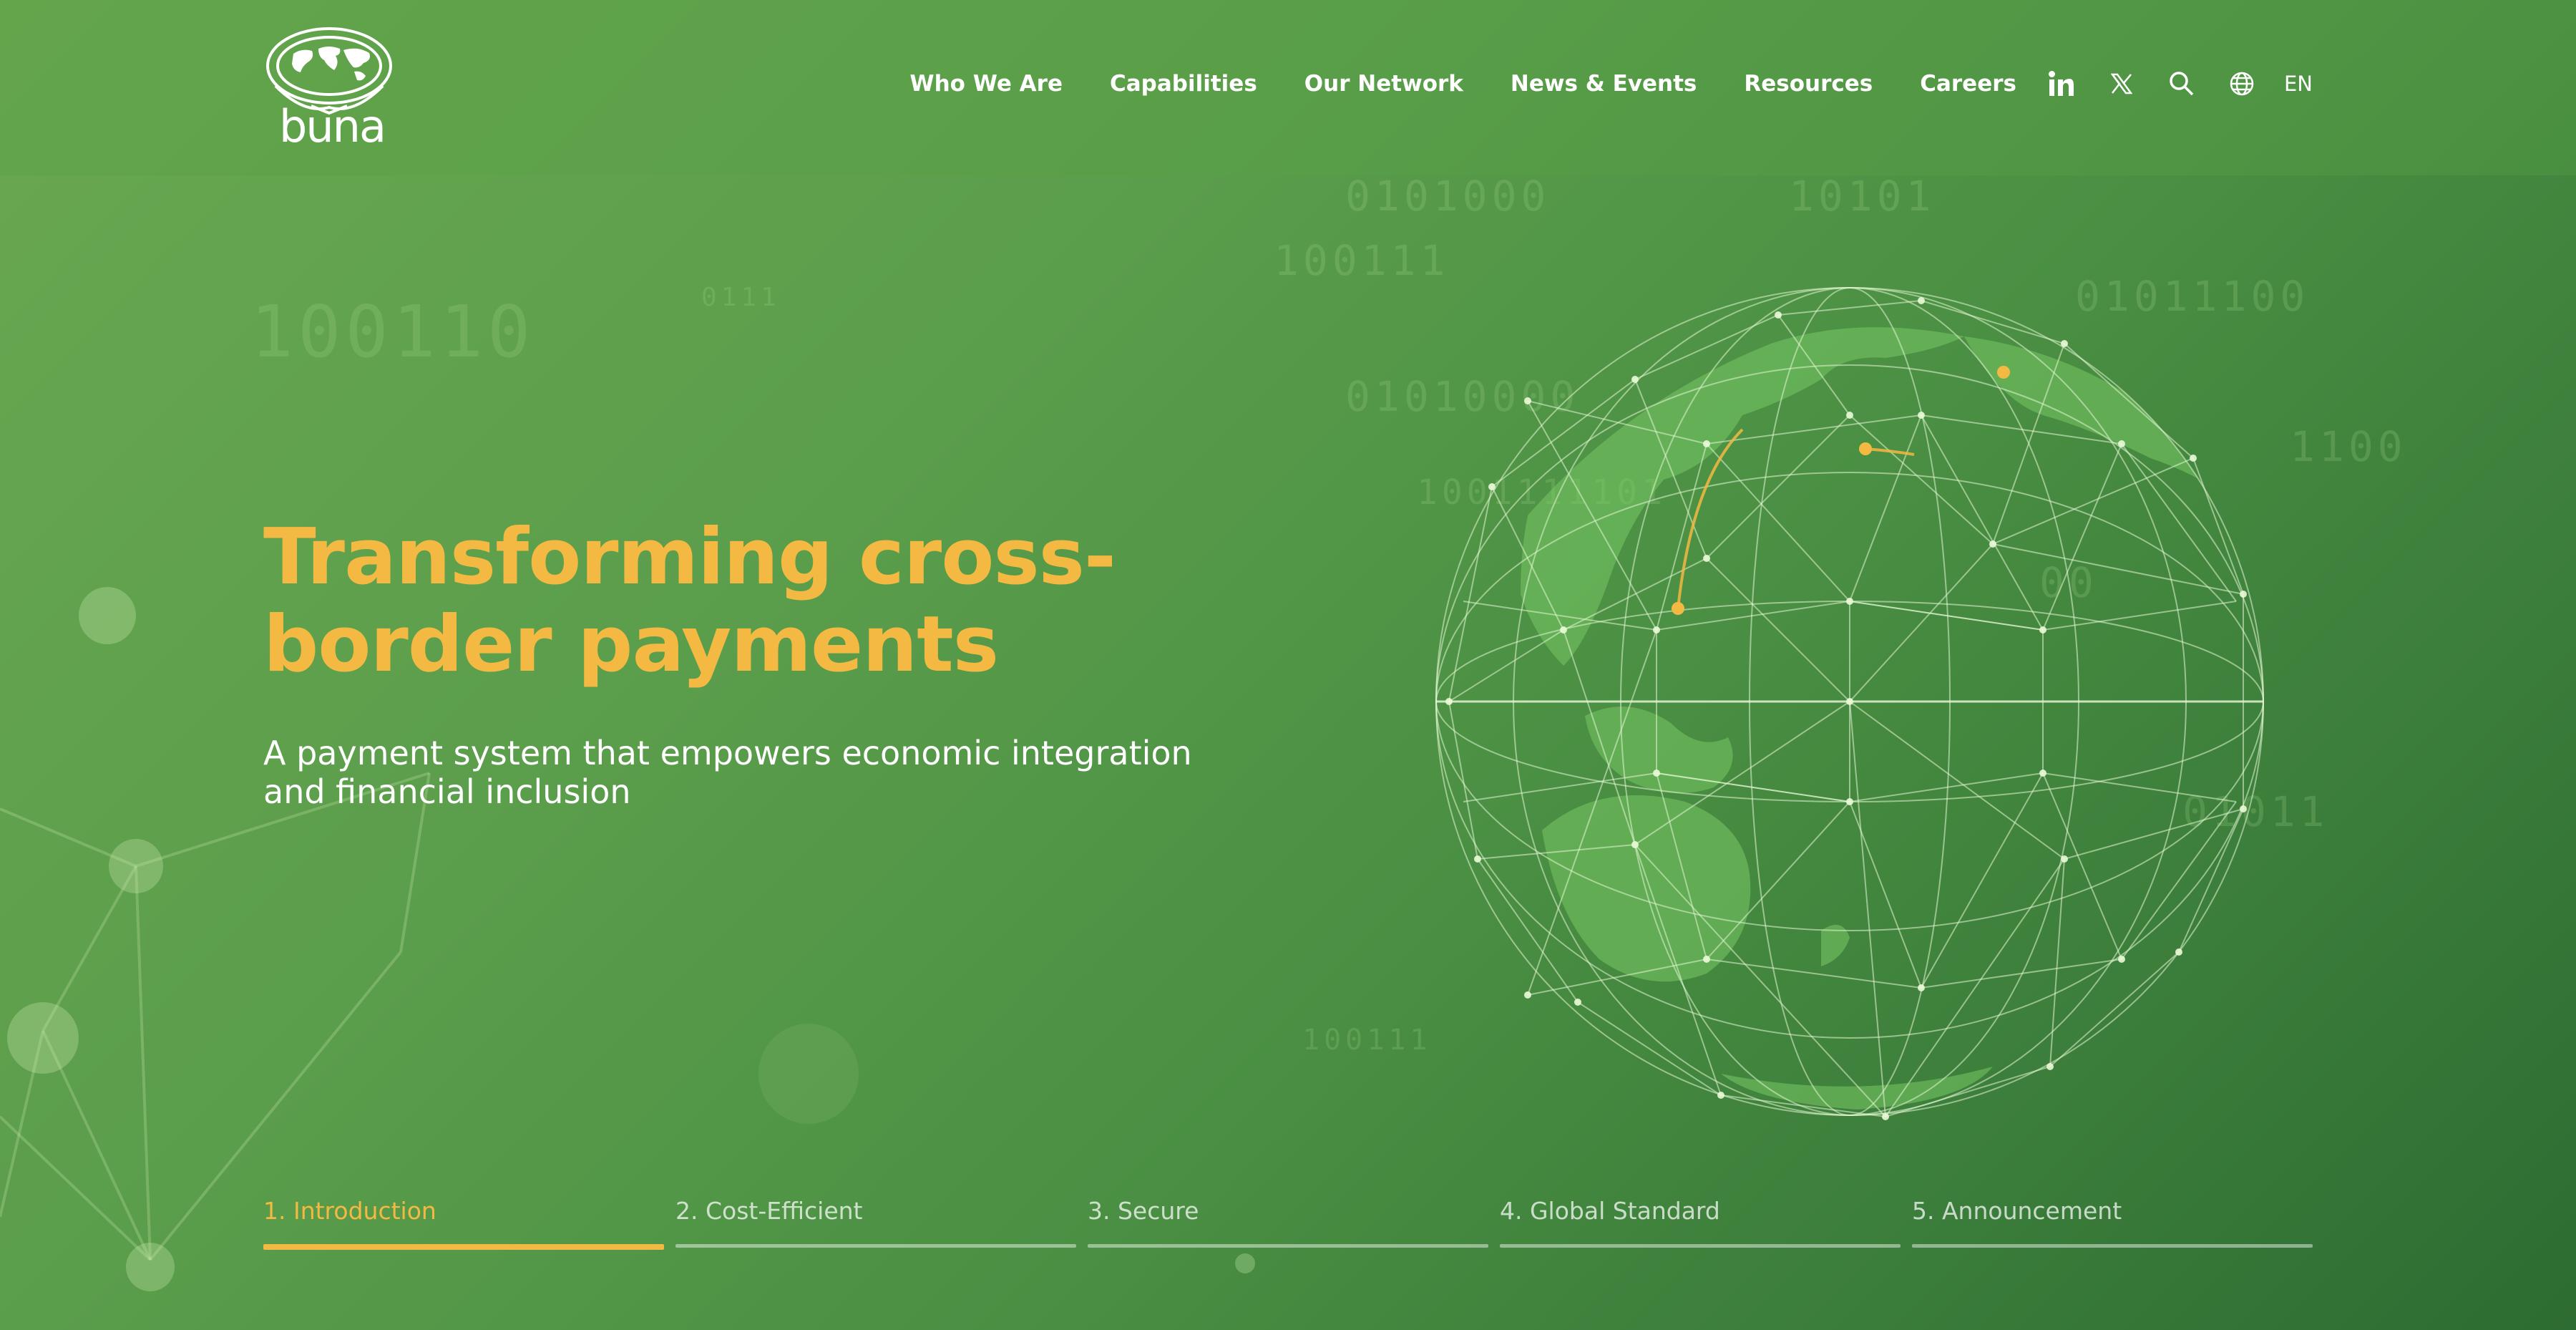  Describe the element at coordinates (392, 332) in the screenshot. I see `binary-text-decoration: 100110` at that location.